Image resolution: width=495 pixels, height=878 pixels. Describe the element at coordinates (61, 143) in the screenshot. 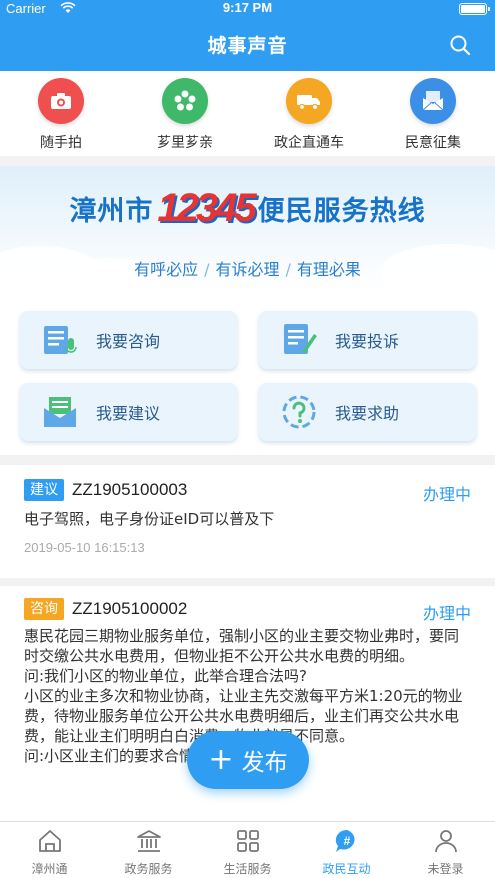

I see `shortcut-label: 随手拍` at that location.